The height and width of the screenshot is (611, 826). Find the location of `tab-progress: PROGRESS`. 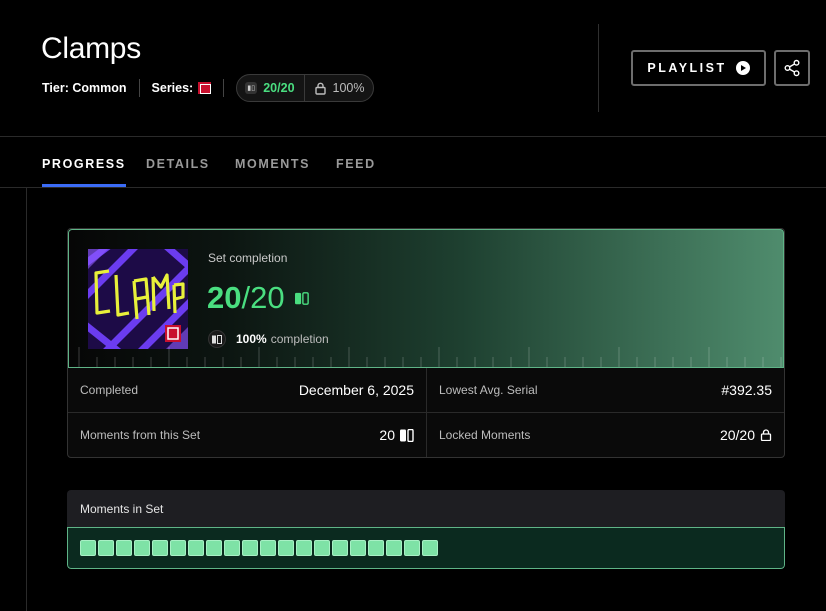

tab-progress: PROGRESS is located at coordinates (84, 172).